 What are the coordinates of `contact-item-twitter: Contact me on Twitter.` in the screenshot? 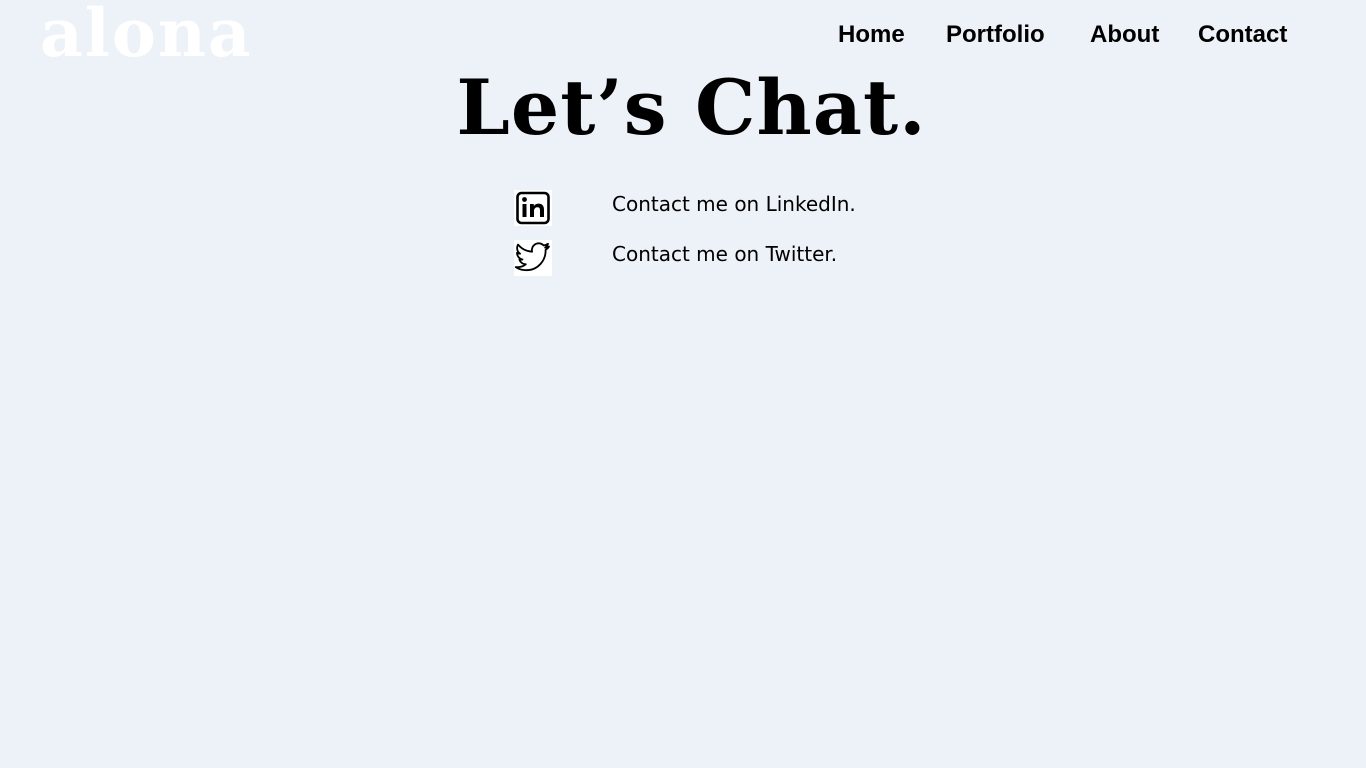 It's located at (682, 258).